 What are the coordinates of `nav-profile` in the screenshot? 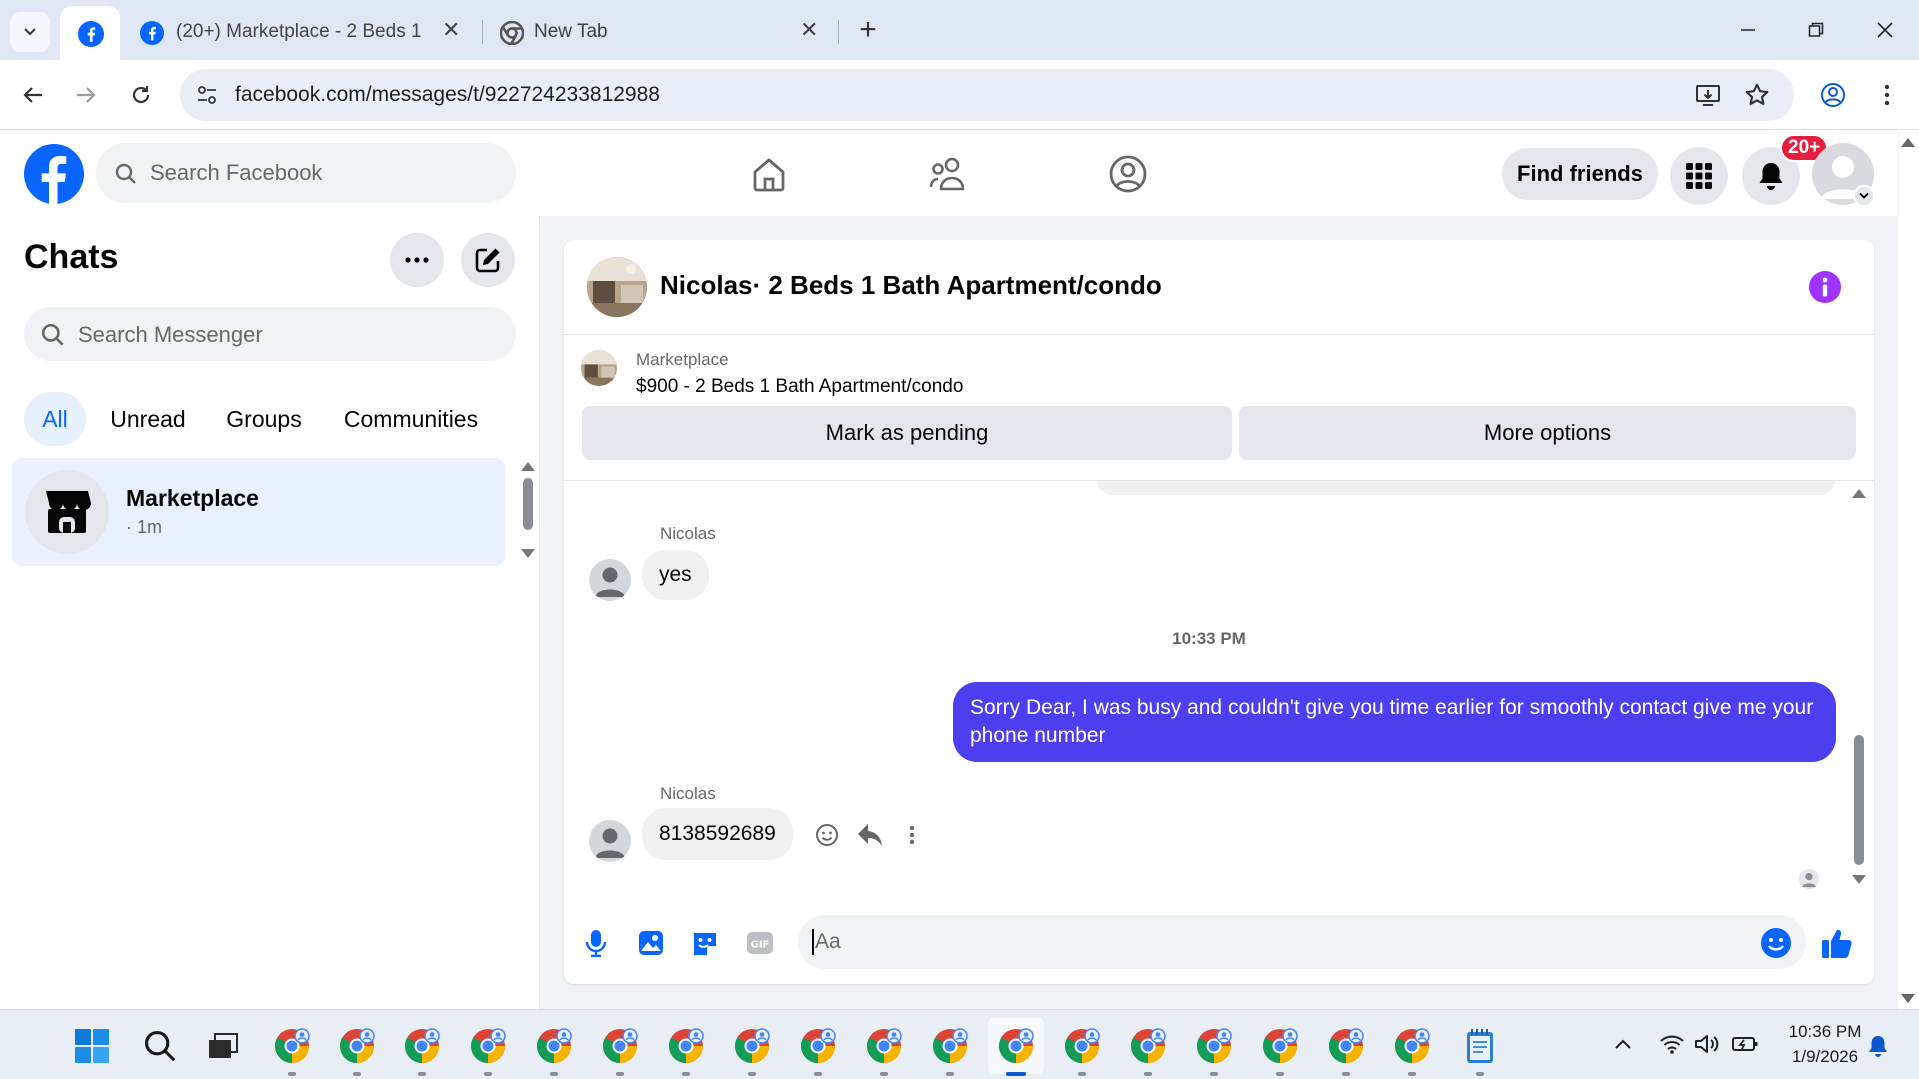 It's located at (1128, 174).